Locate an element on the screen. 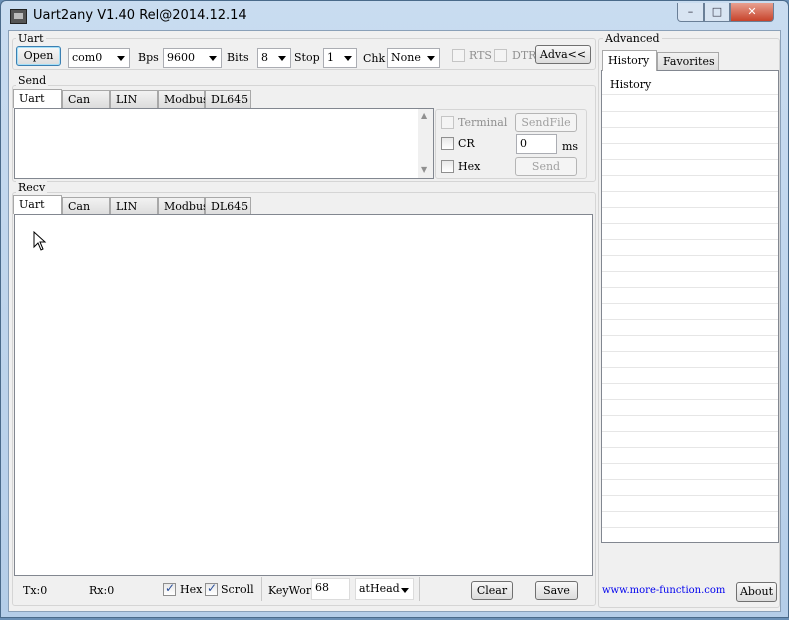 This screenshot has width=789, height=620. send-tab-modbus: Modbus is located at coordinates (183, 99).